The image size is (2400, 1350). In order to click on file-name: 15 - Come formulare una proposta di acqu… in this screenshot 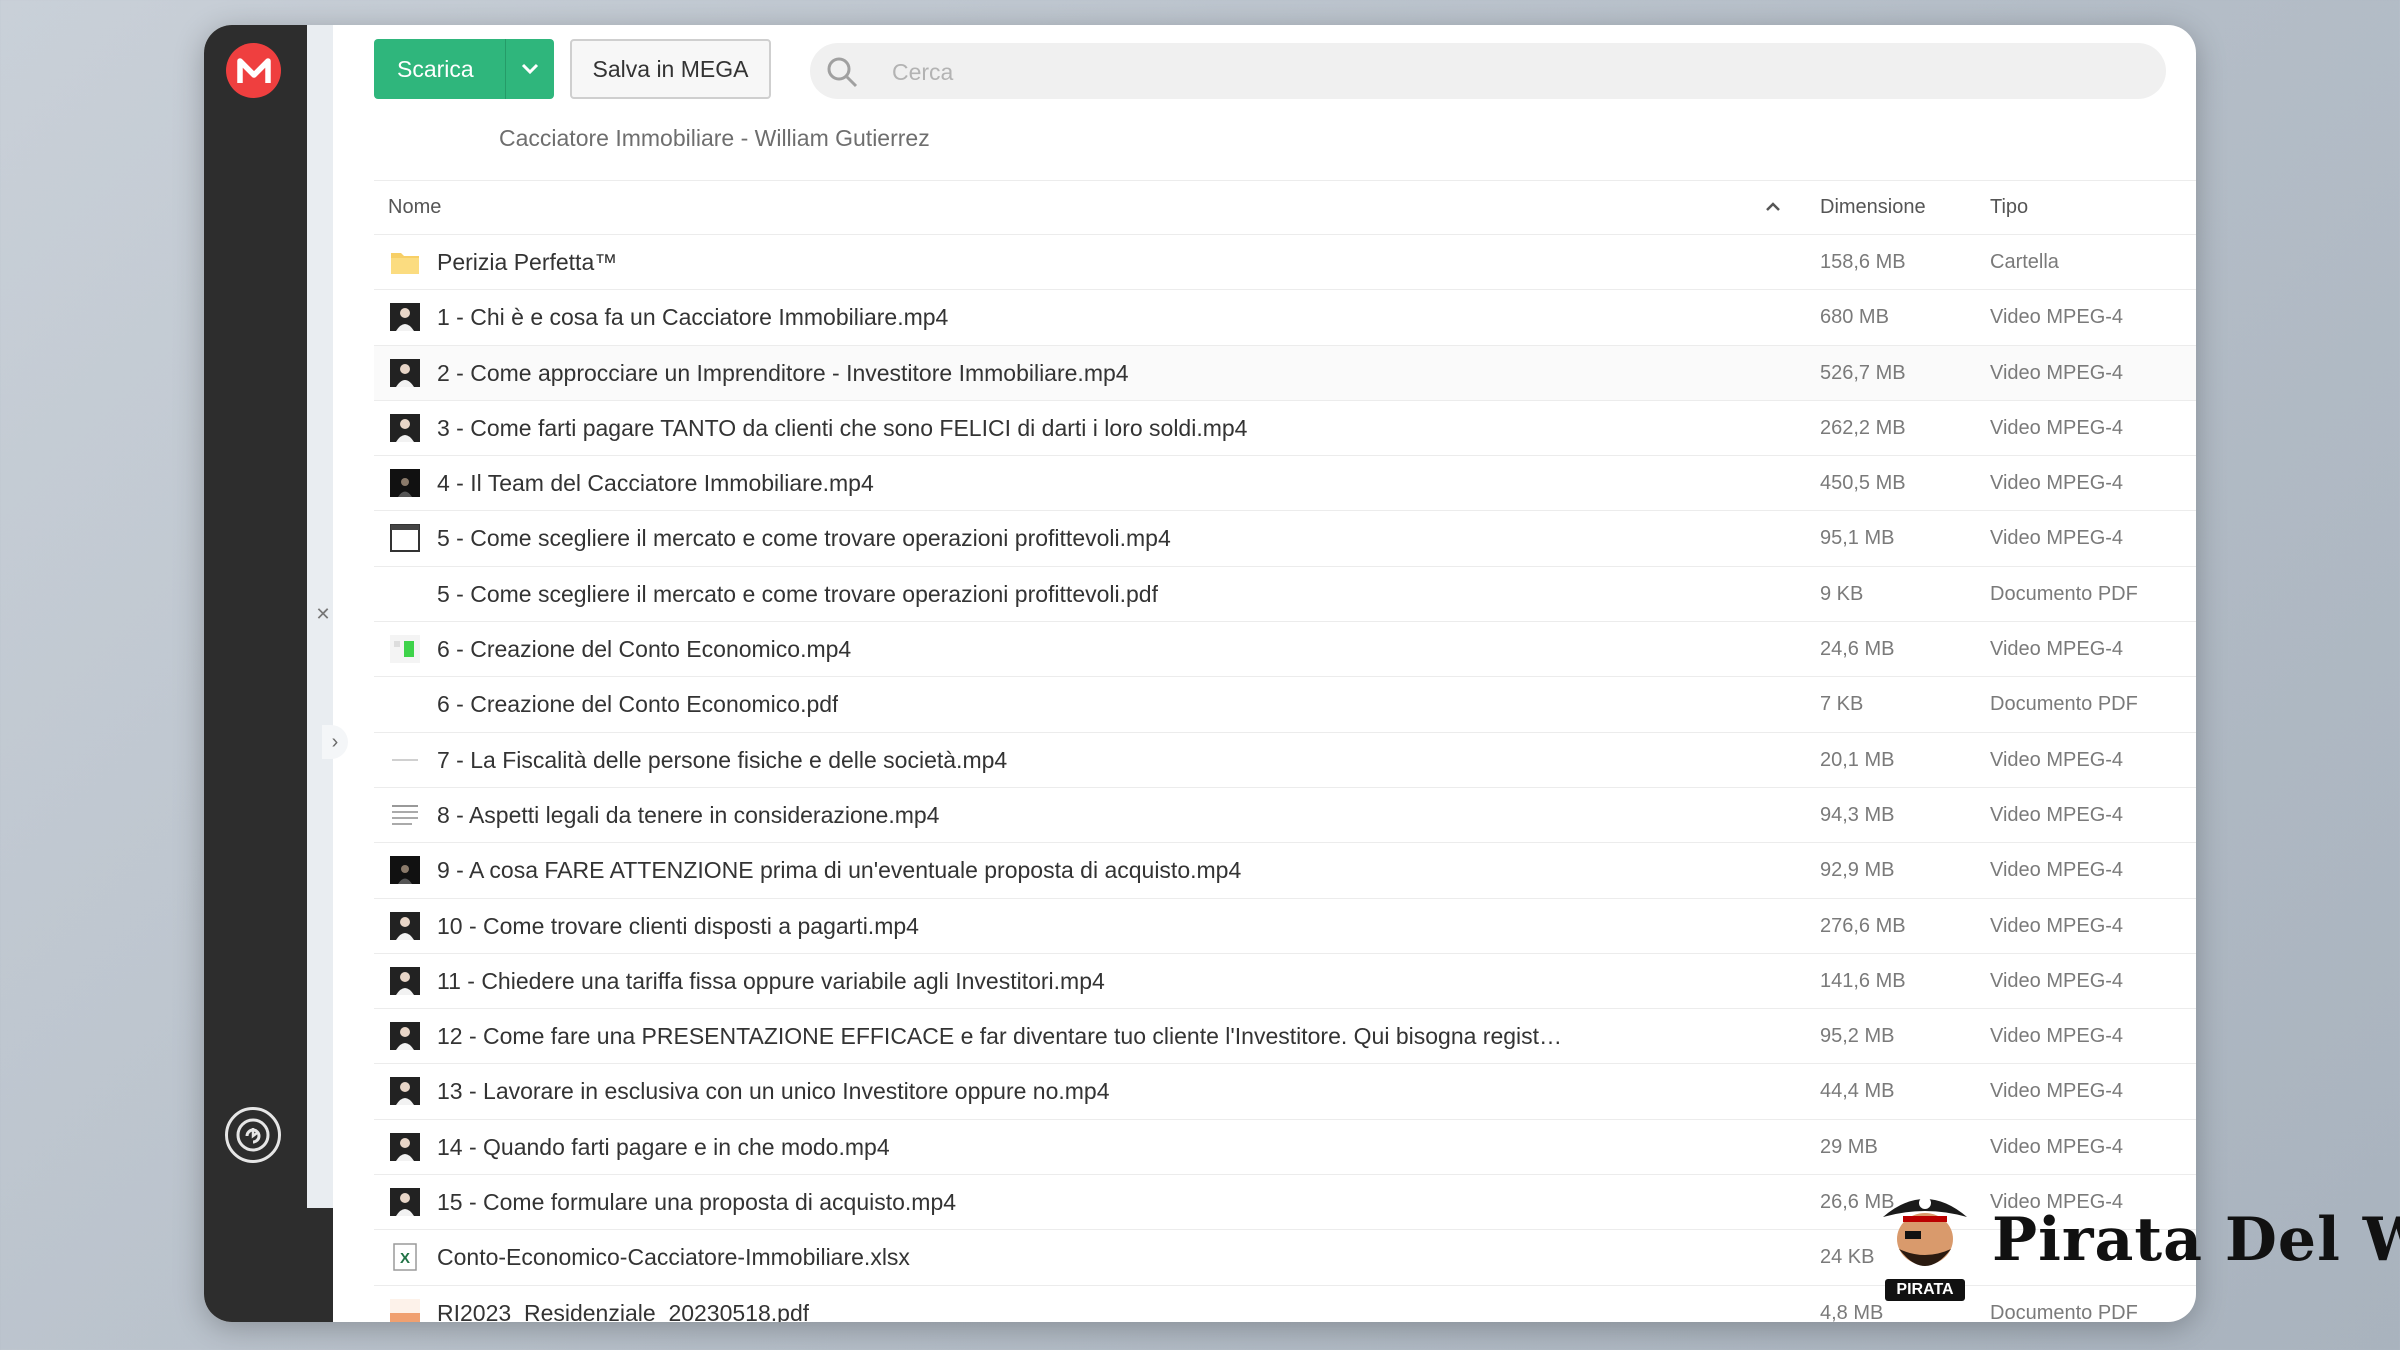, I will do `click(696, 1202)`.